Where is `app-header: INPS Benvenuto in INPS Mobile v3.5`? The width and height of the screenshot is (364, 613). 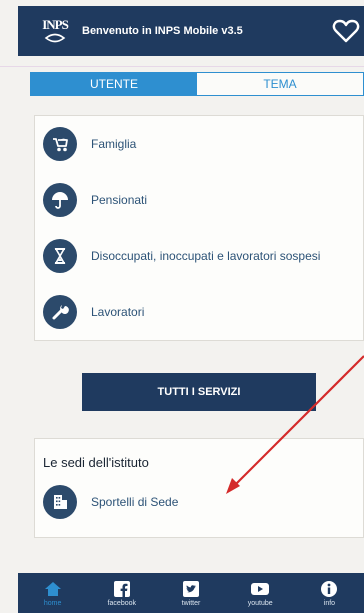 app-header: INPS Benvenuto in INPS Mobile v3.5 is located at coordinates (191, 31).